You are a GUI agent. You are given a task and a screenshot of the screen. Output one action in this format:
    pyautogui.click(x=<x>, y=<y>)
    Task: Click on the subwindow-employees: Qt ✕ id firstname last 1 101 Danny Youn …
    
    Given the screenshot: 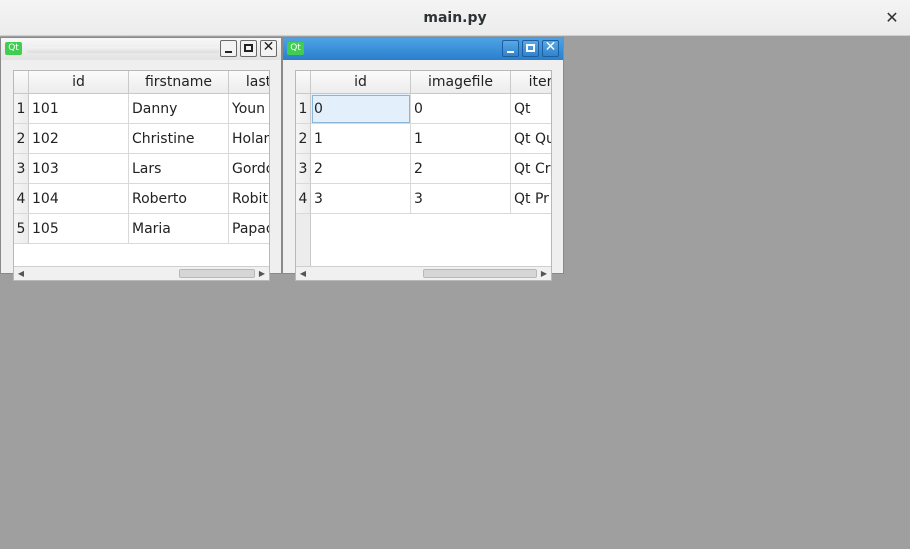 What is the action you would take?
    pyautogui.click(x=141, y=159)
    